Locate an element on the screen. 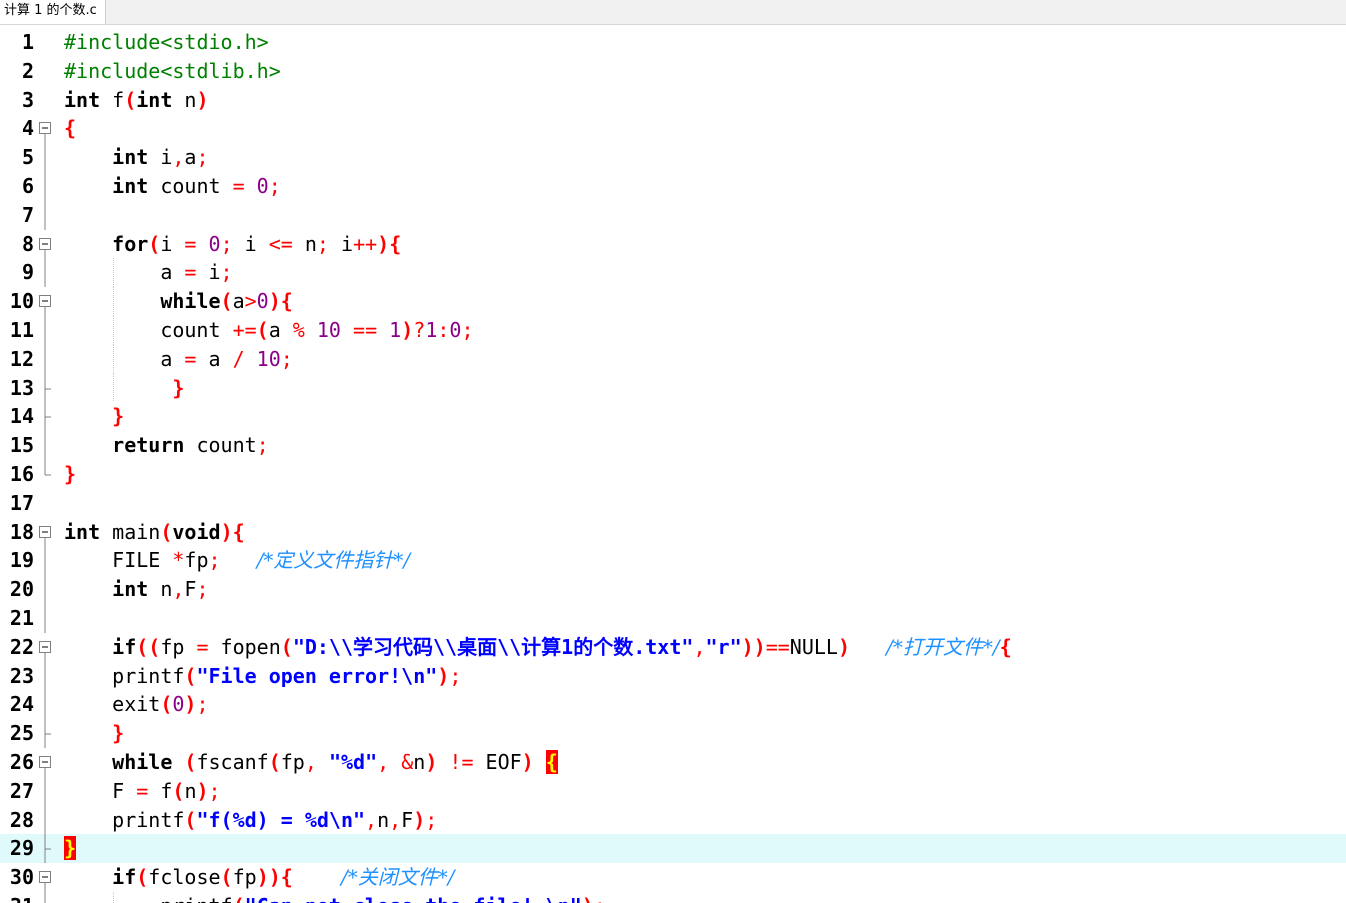  identifier-token: EOF is located at coordinates (497, 761).